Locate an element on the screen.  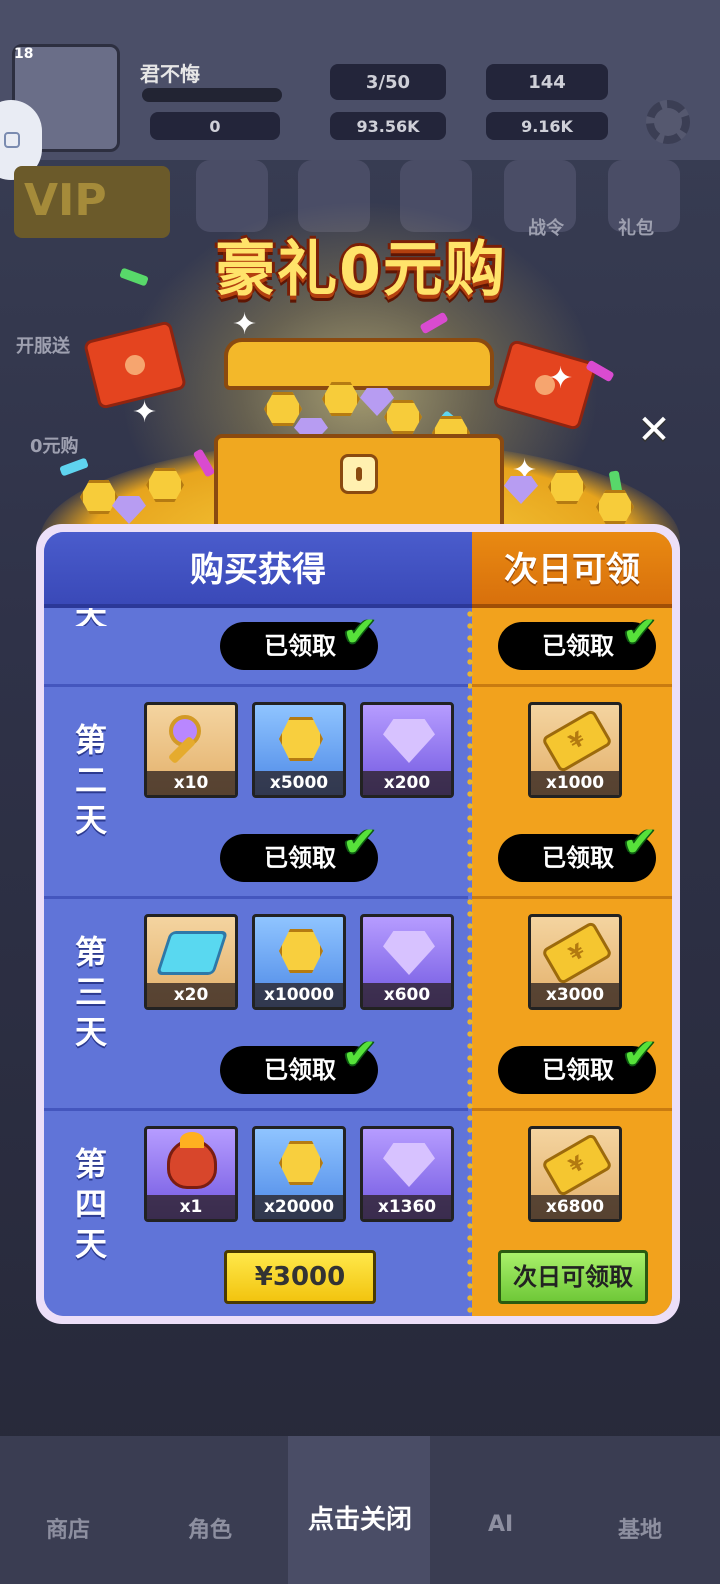
item-count: x20000 is located at coordinates (299, 1207).